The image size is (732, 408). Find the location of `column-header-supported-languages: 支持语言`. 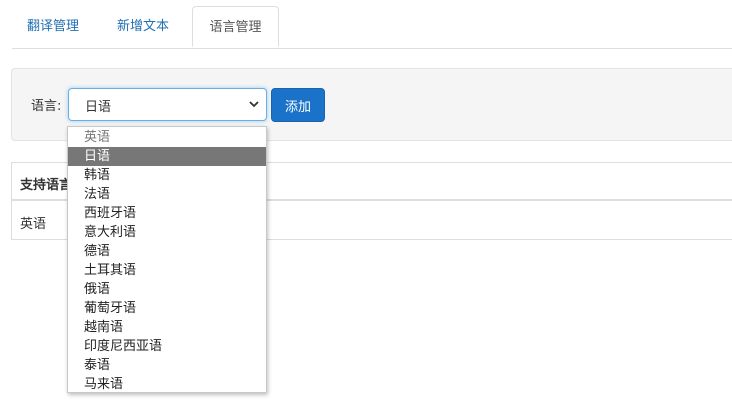

column-header-supported-languages: 支持语言 is located at coordinates (46, 185).